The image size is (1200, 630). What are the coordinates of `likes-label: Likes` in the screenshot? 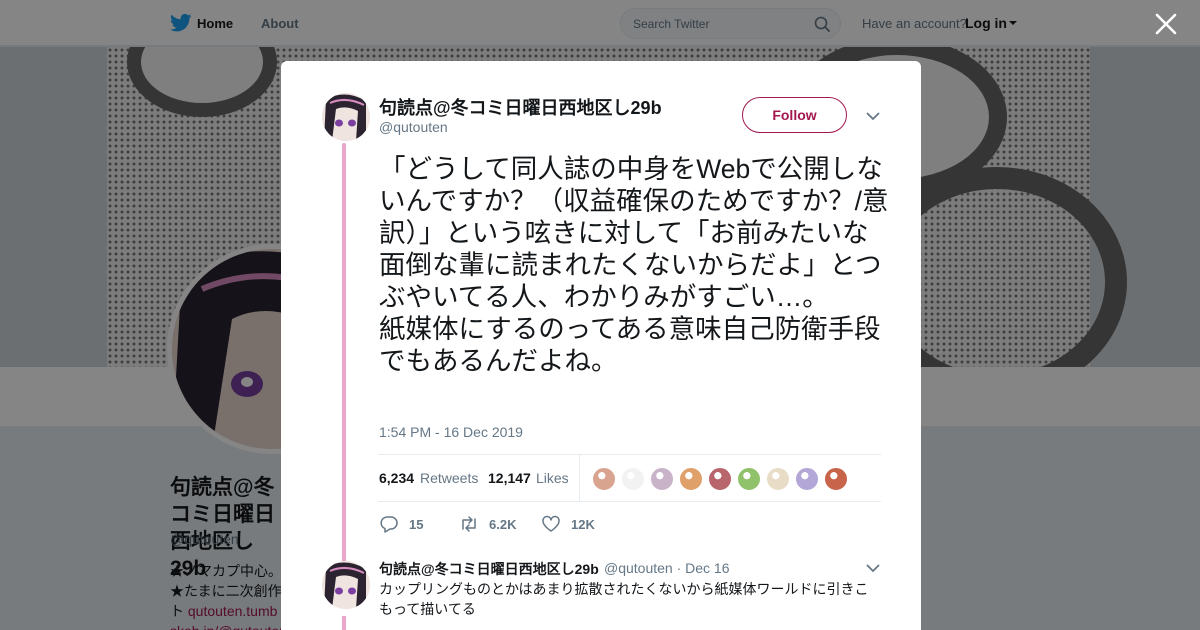 It's located at (552, 478).